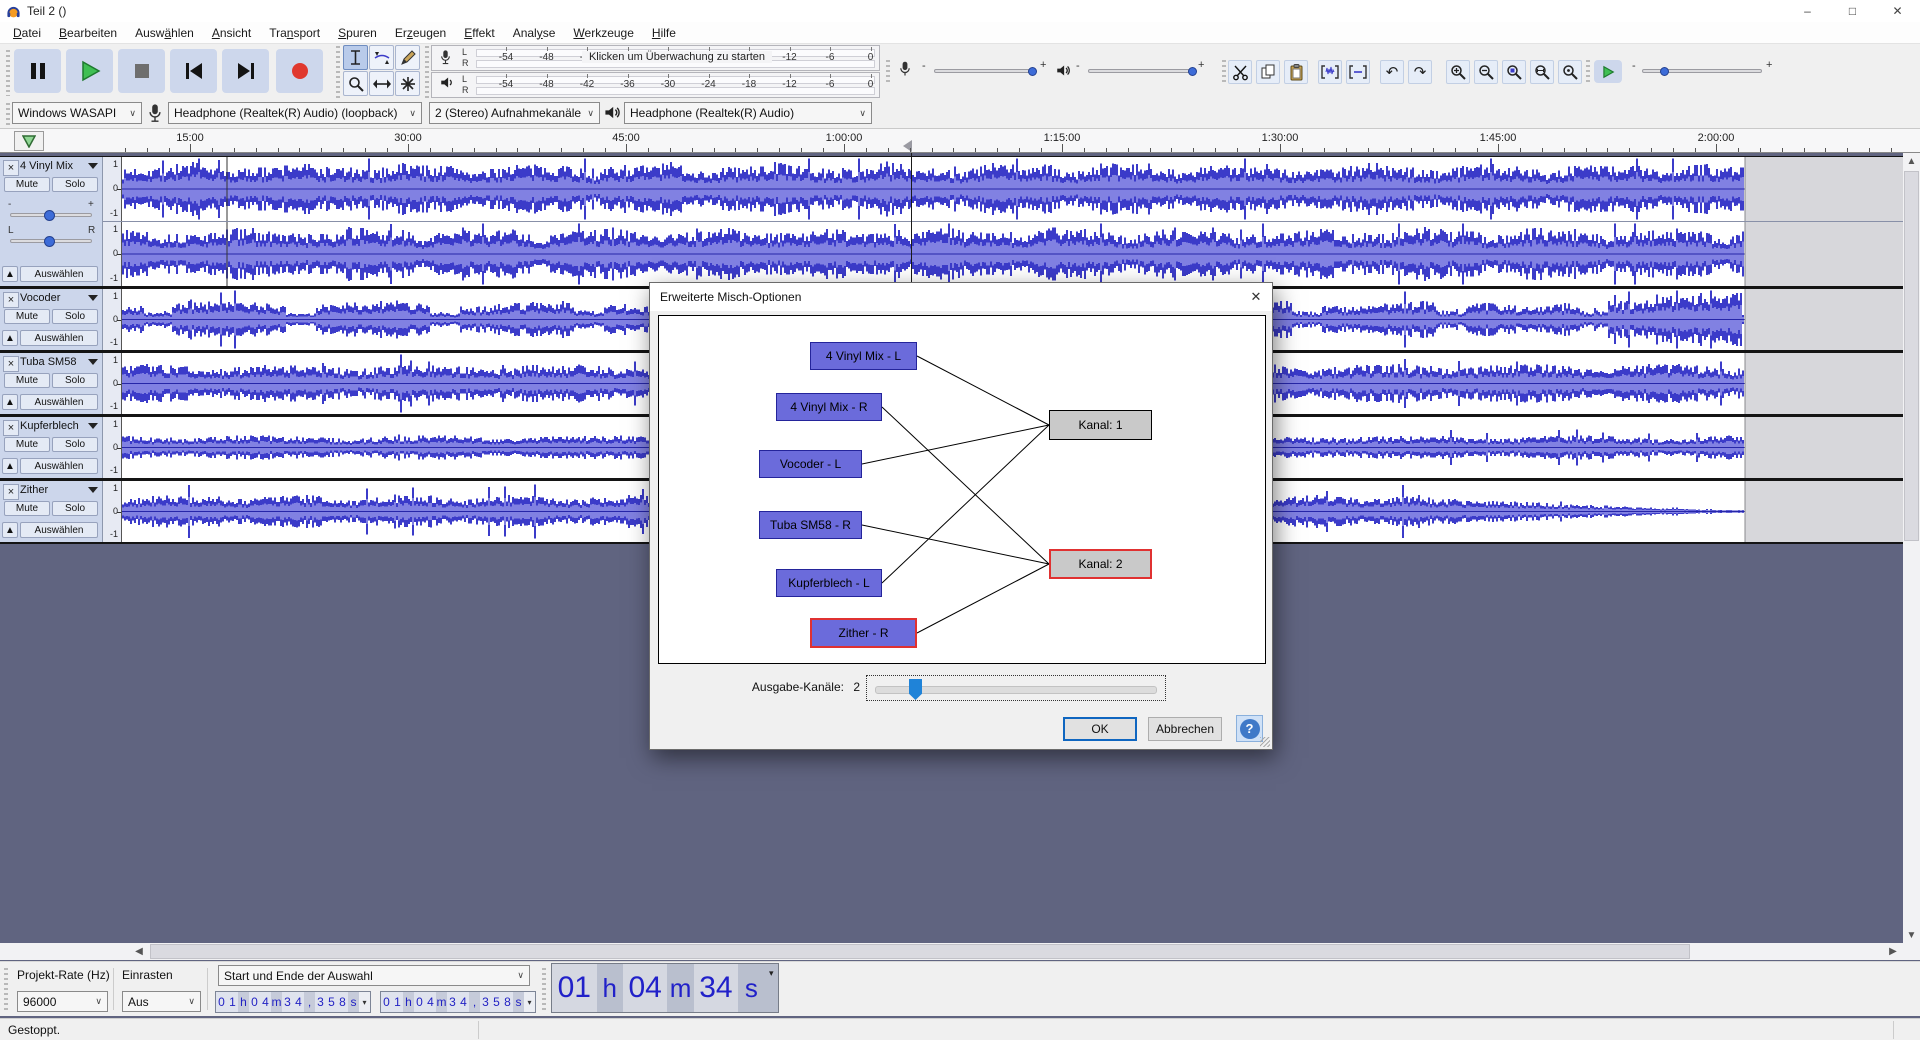 The height and width of the screenshot is (1040, 1920). I want to click on output-channels-slider, so click(1016, 688).